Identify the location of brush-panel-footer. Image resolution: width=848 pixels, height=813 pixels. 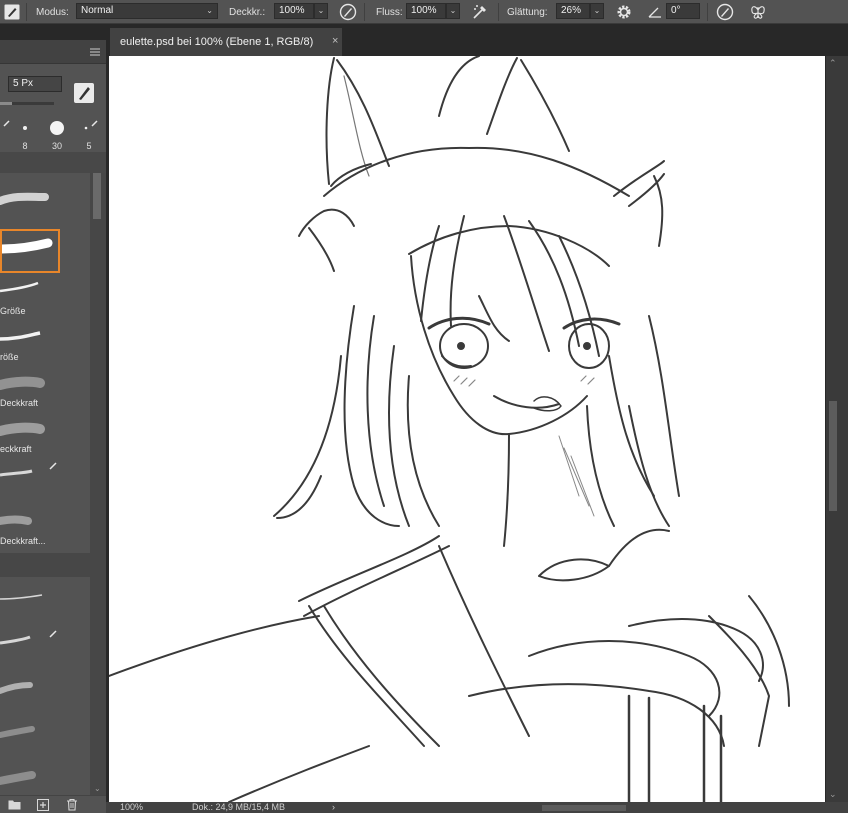
(53, 804).